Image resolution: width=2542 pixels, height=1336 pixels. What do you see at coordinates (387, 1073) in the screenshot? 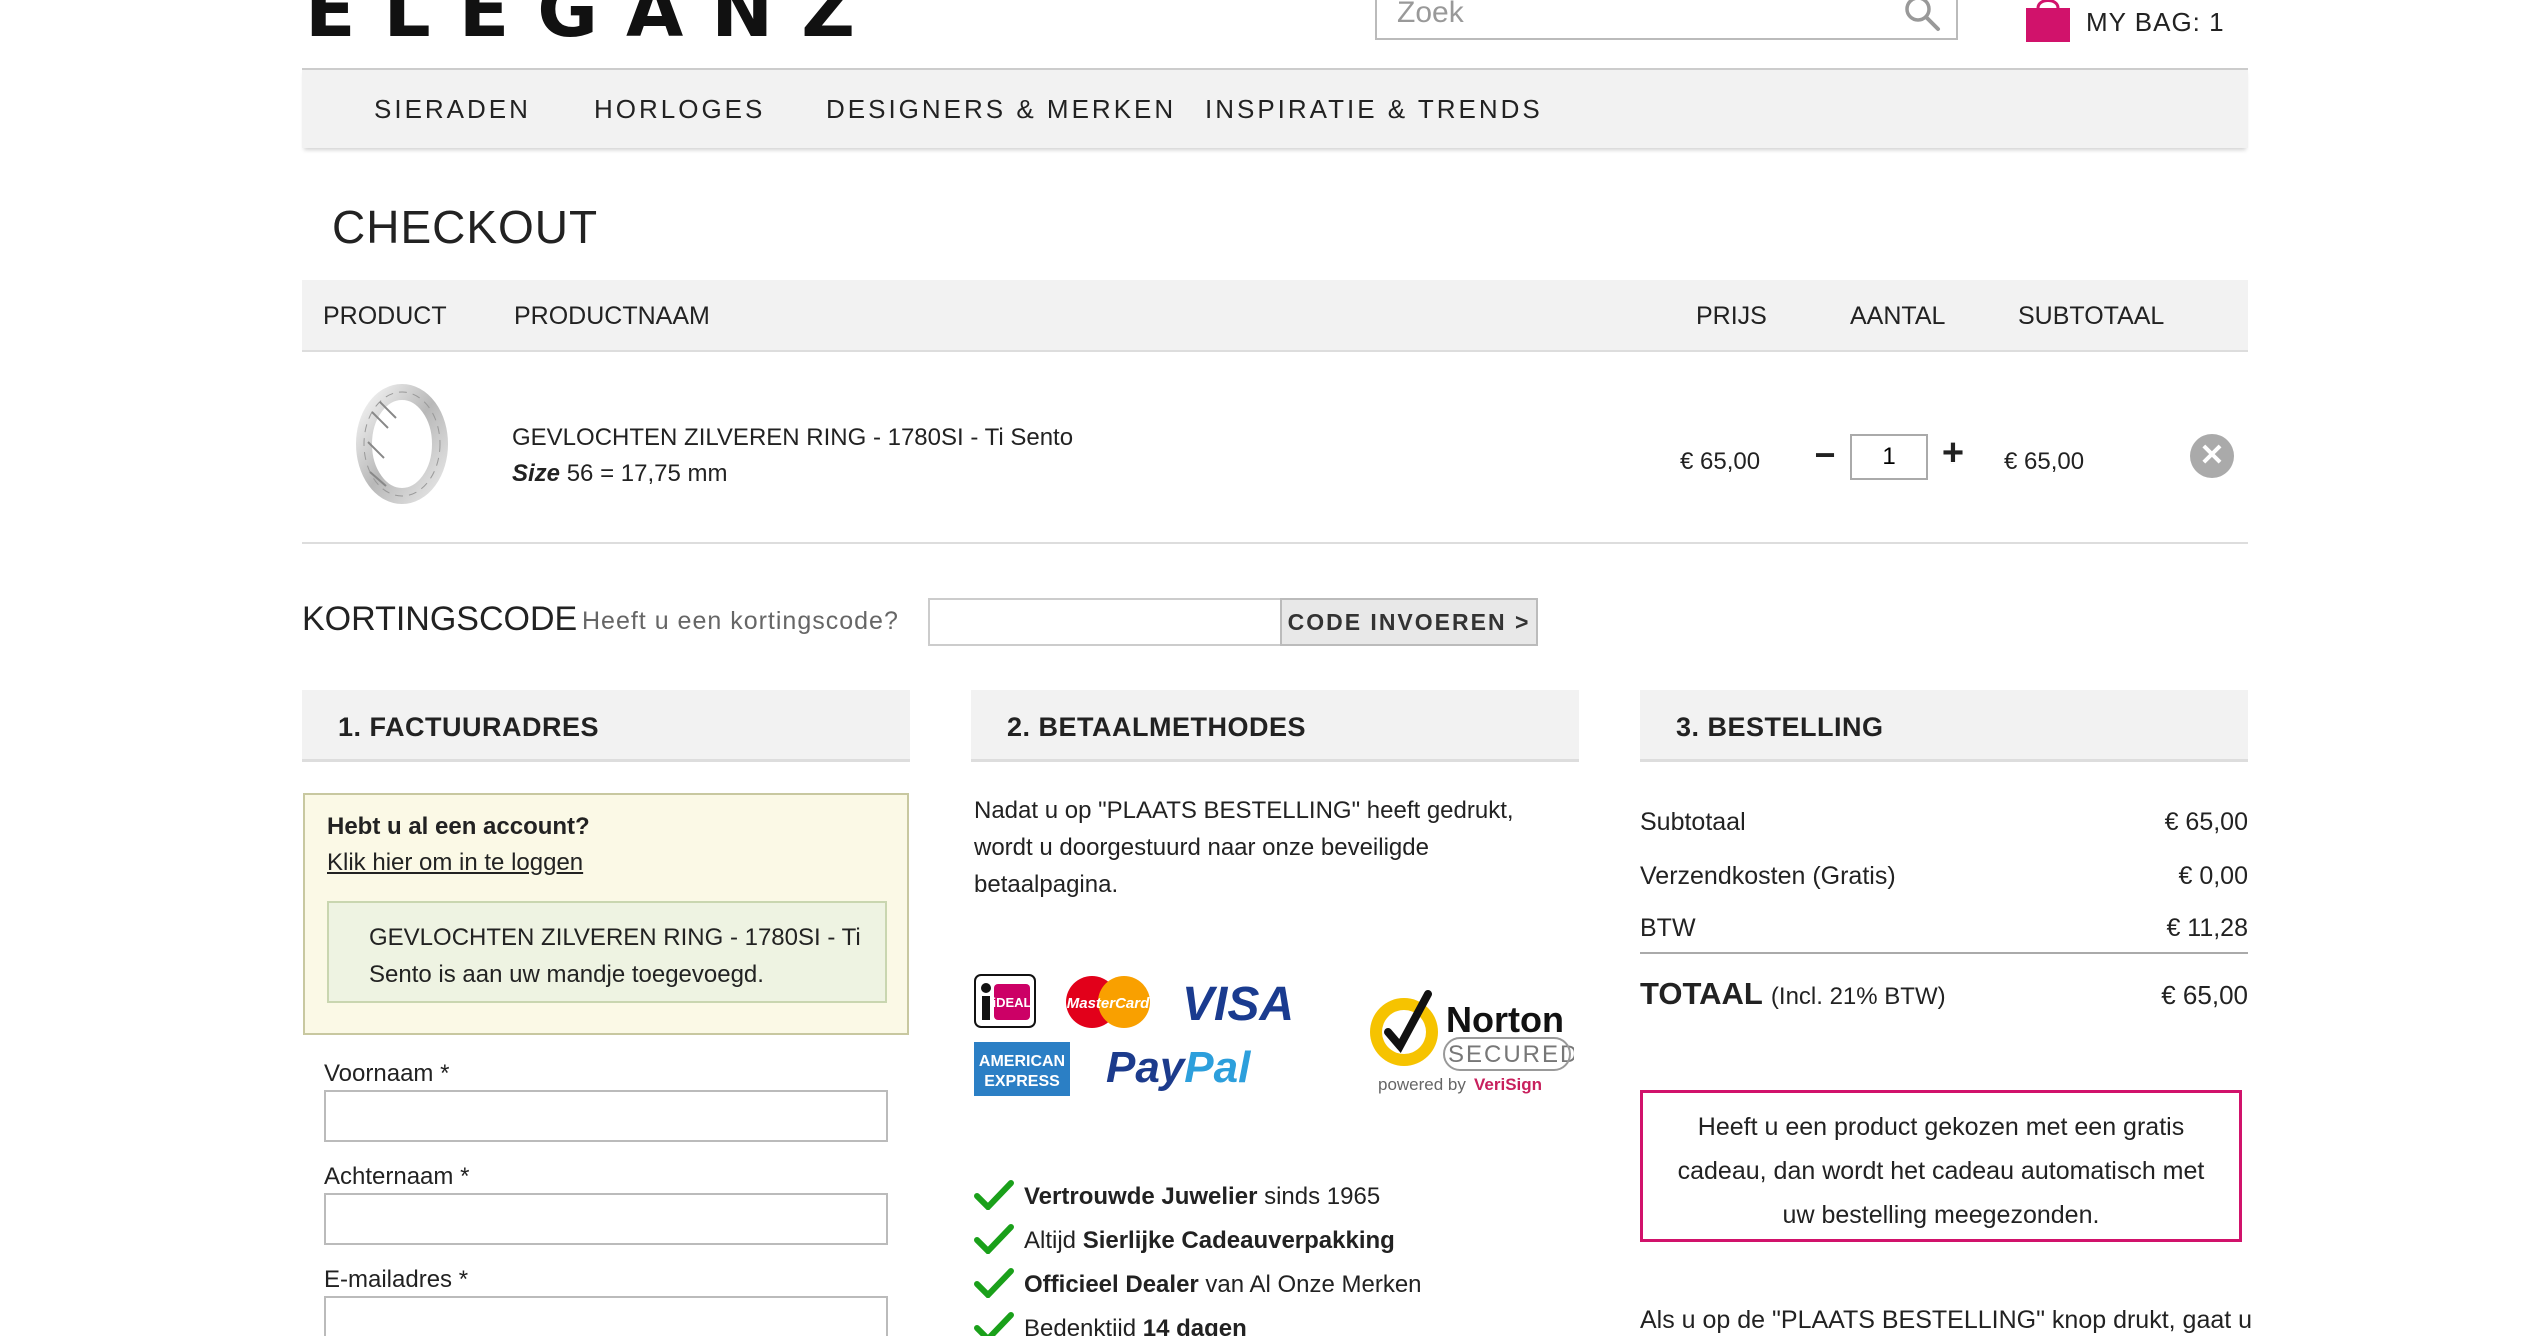
I see `first-name-label: Voornaam *` at bounding box center [387, 1073].